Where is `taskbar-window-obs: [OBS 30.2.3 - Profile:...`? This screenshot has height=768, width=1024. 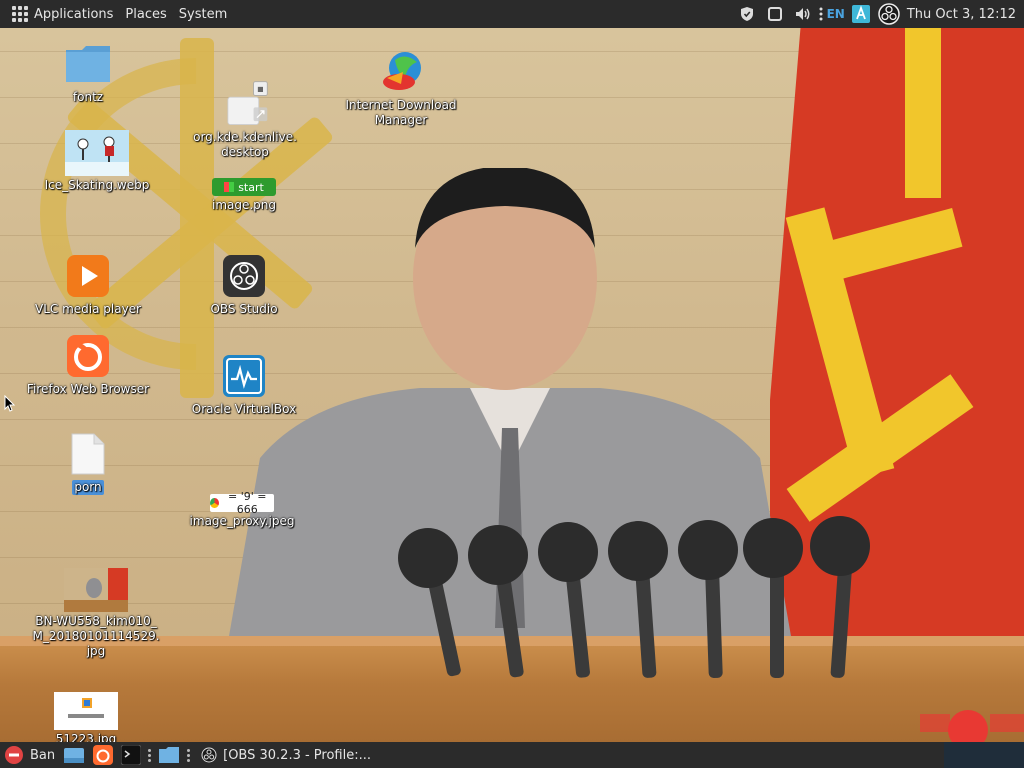
taskbar-window-obs: [OBS 30.2.3 - Profile:... is located at coordinates (286, 755).